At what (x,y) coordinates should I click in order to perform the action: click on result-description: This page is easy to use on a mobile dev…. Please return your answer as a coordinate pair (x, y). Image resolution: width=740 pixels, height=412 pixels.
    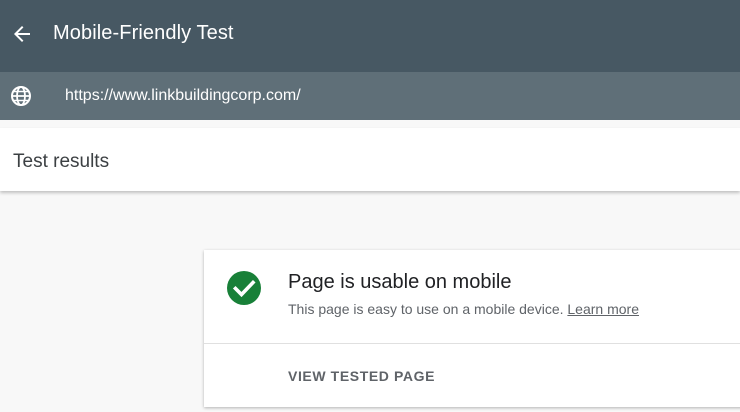
    Looking at the image, I should click on (426, 309).